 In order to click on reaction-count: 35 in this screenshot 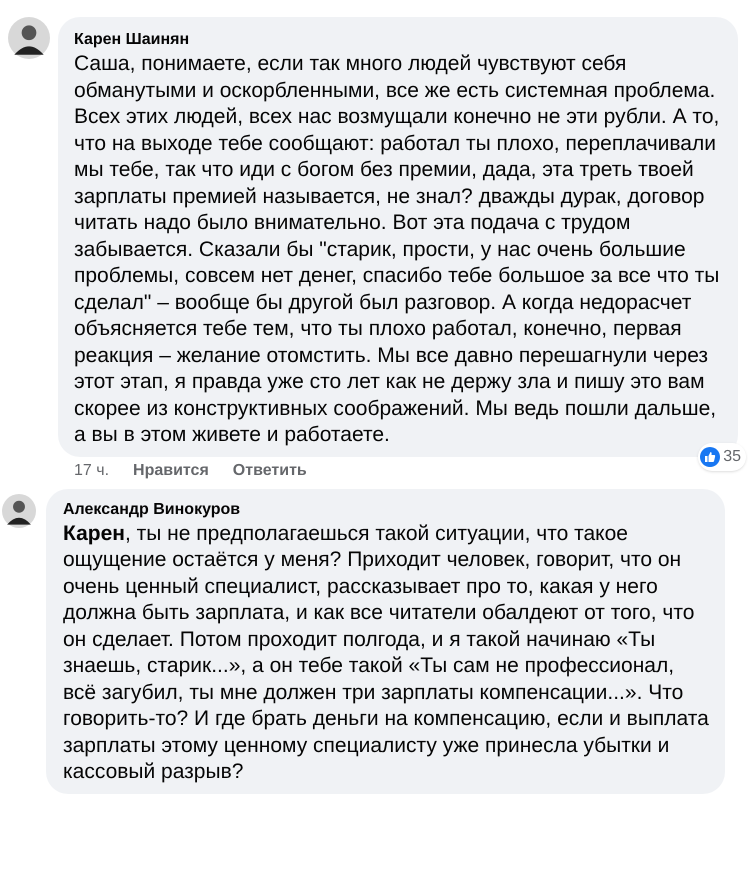, I will do `click(732, 456)`.